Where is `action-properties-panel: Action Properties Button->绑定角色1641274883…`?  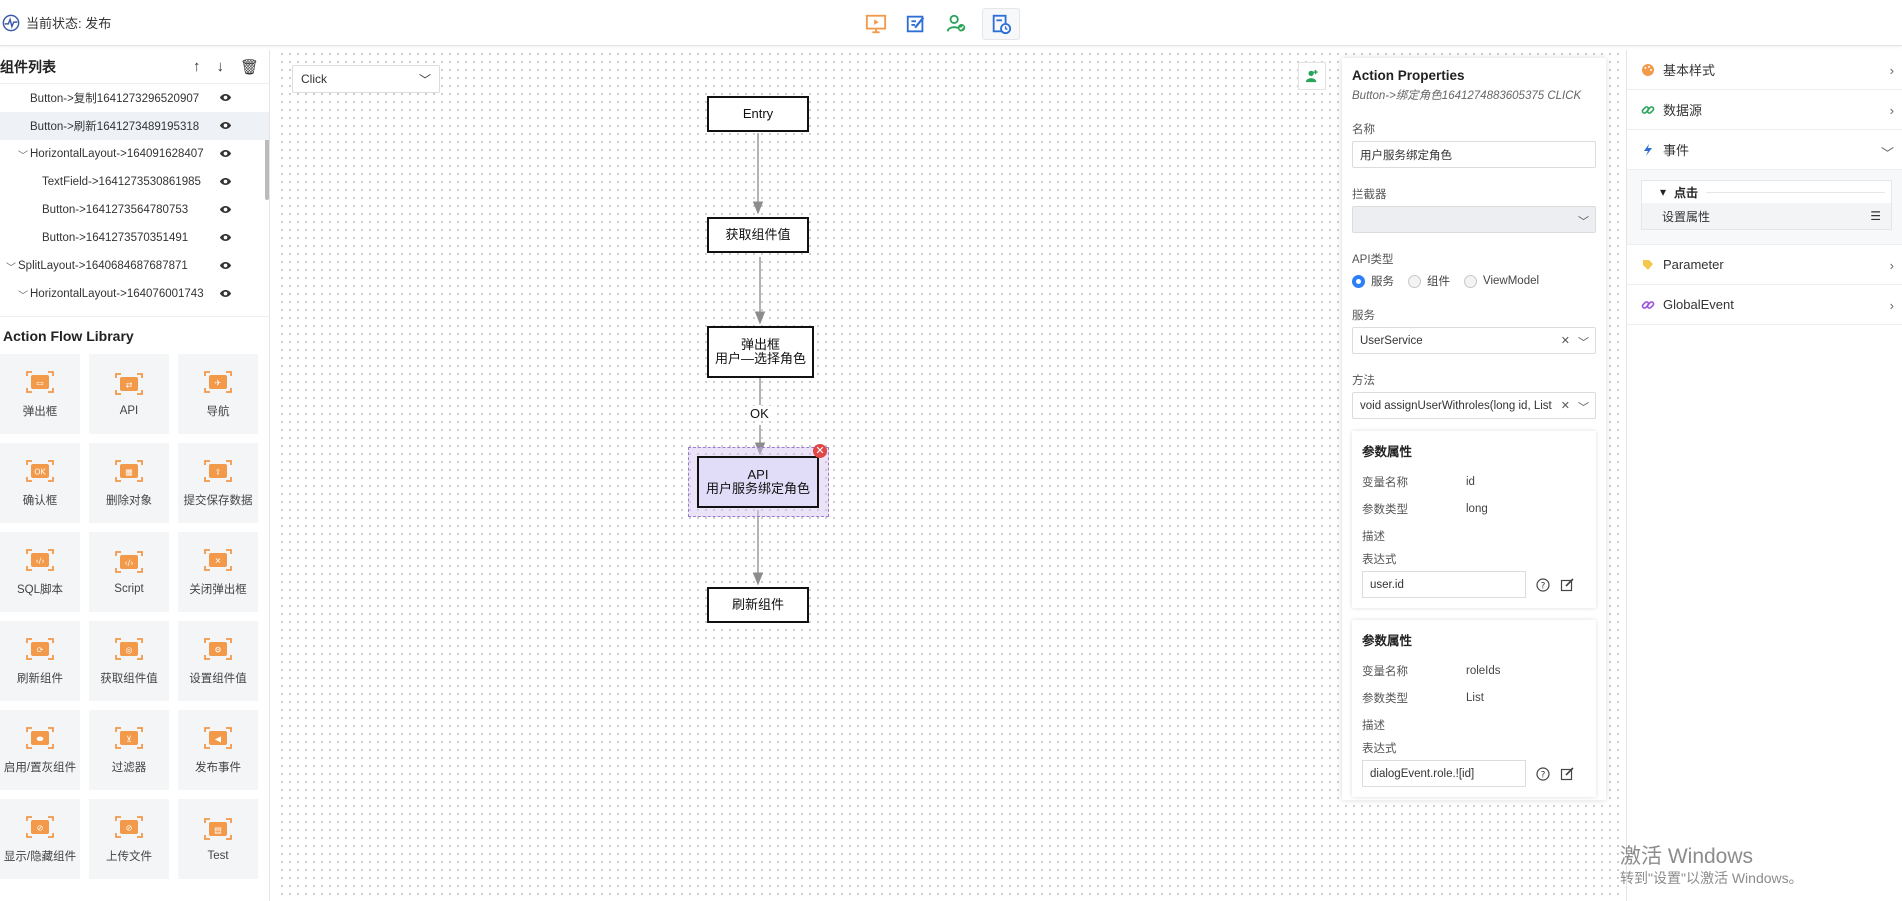 action-properties-panel: Action Properties Button->绑定角色1641274883… is located at coordinates (1474, 429).